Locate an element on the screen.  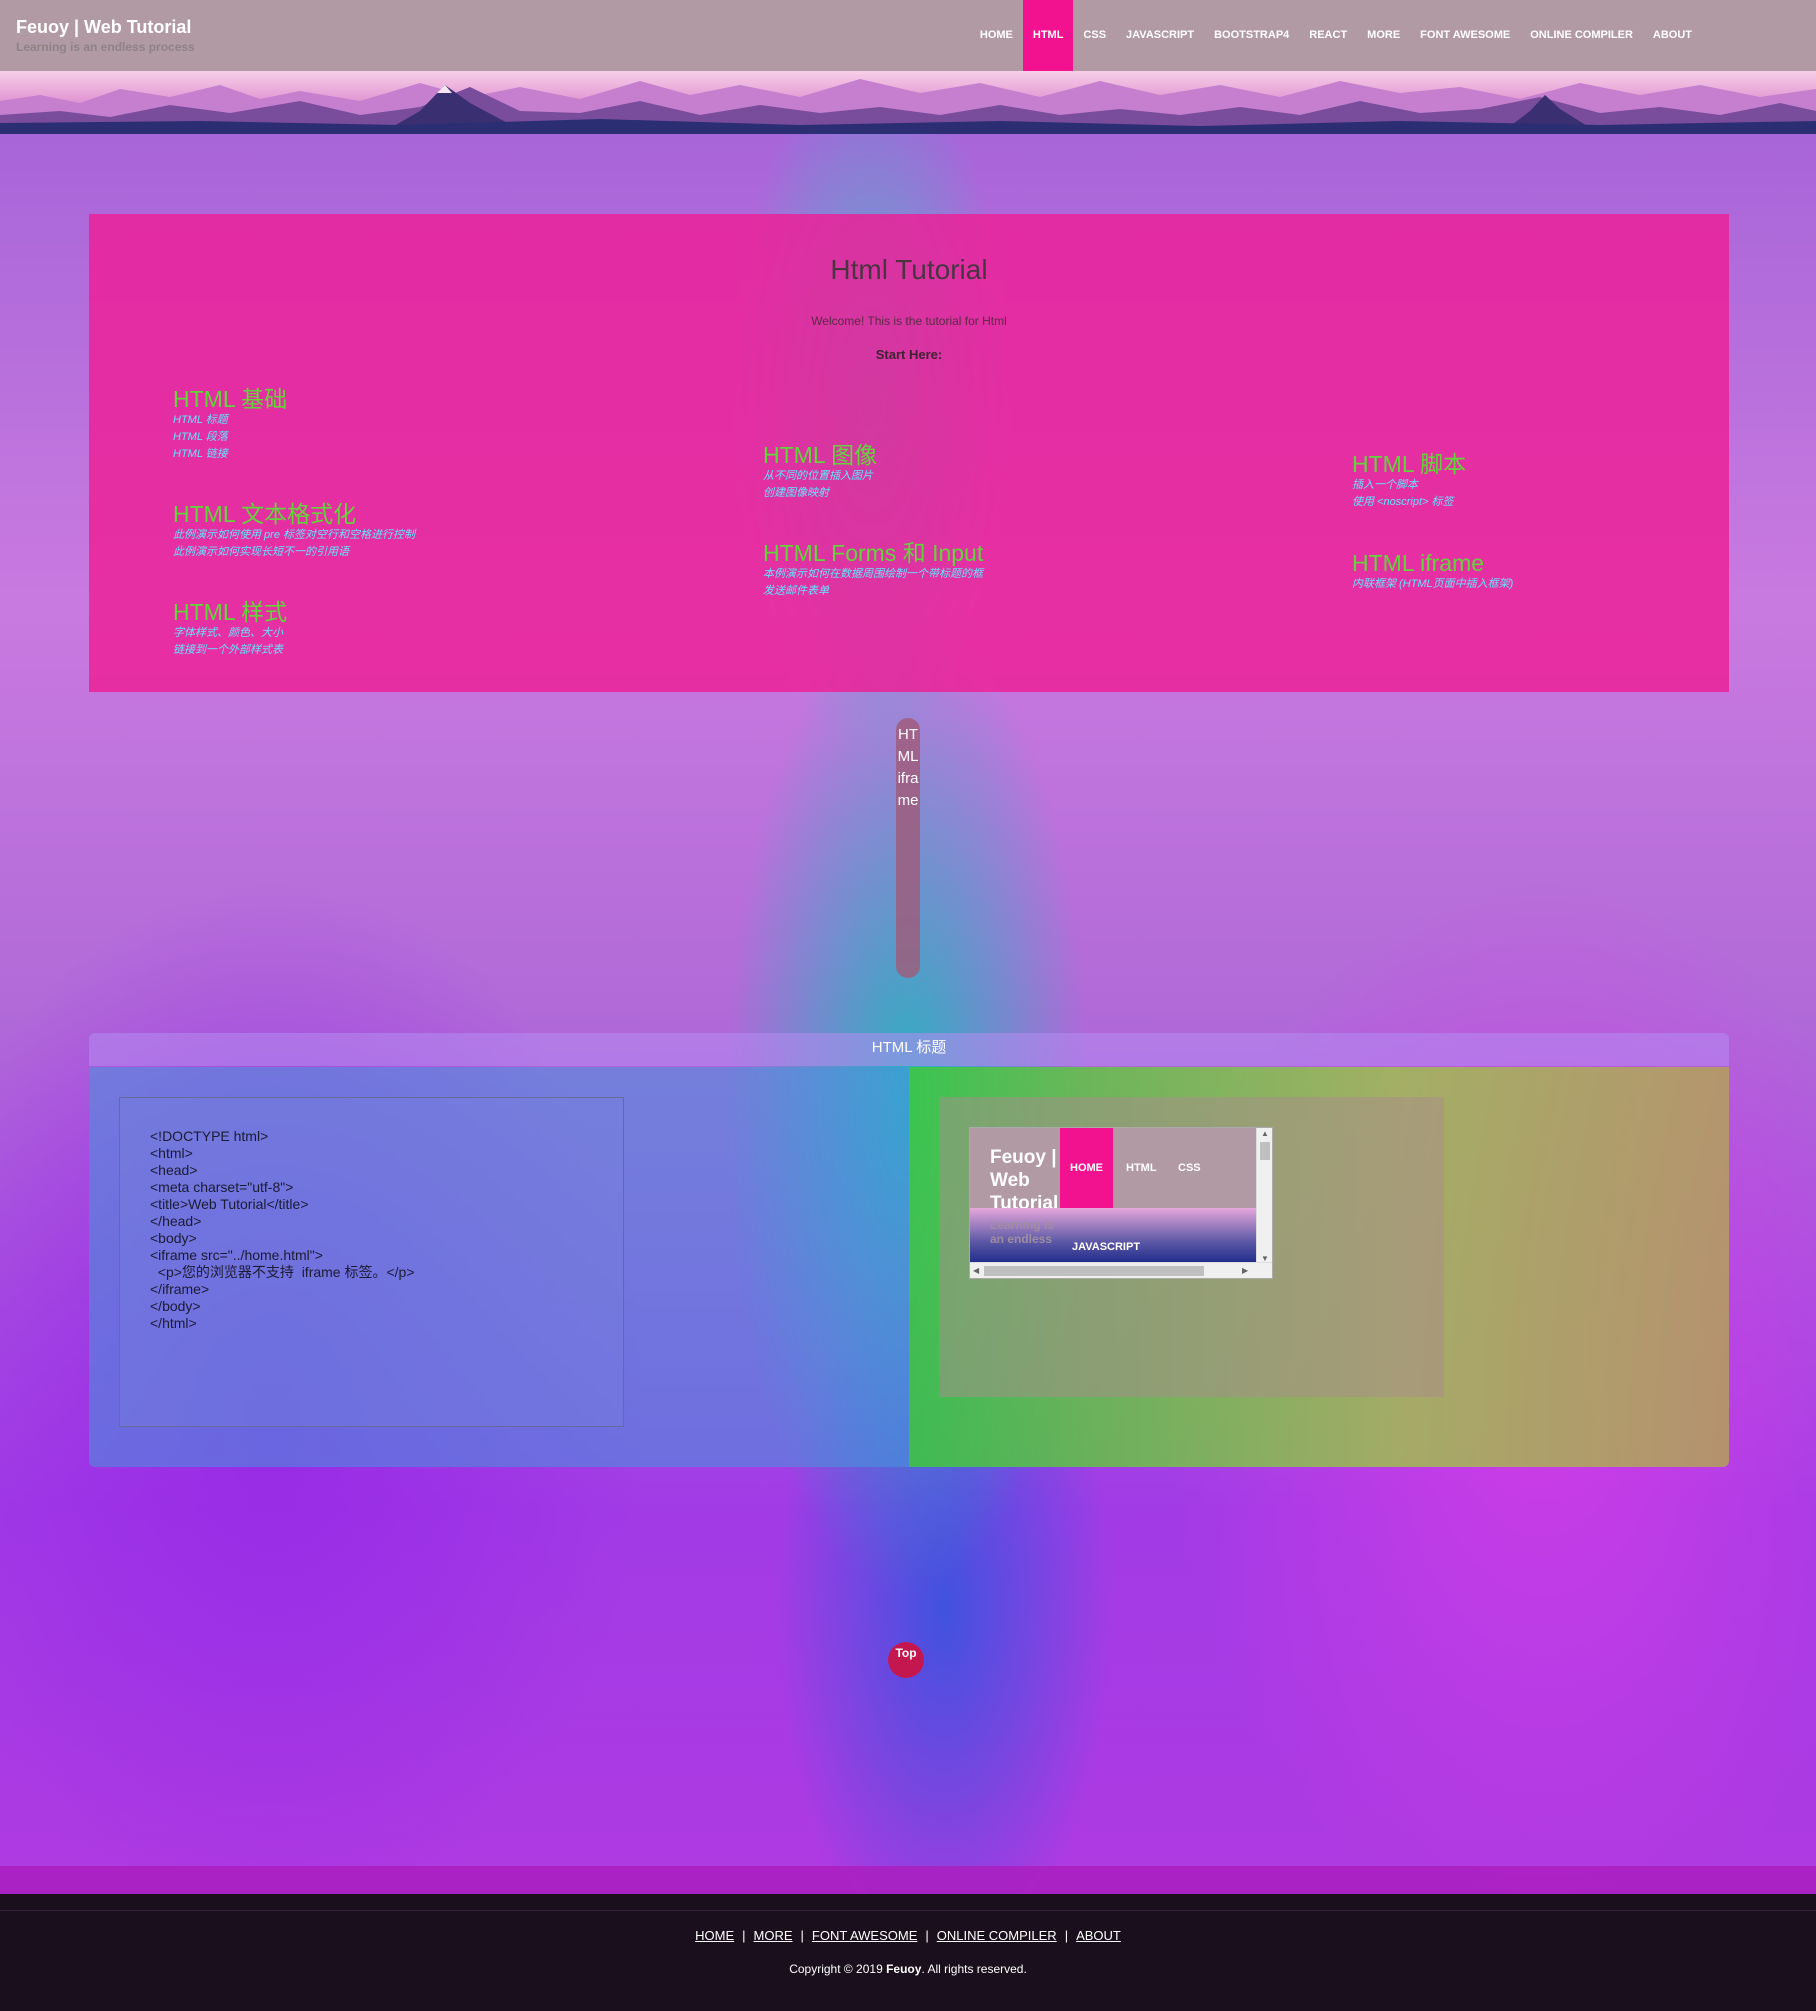
topic-heading: HTML 图像 is located at coordinates (820, 455).